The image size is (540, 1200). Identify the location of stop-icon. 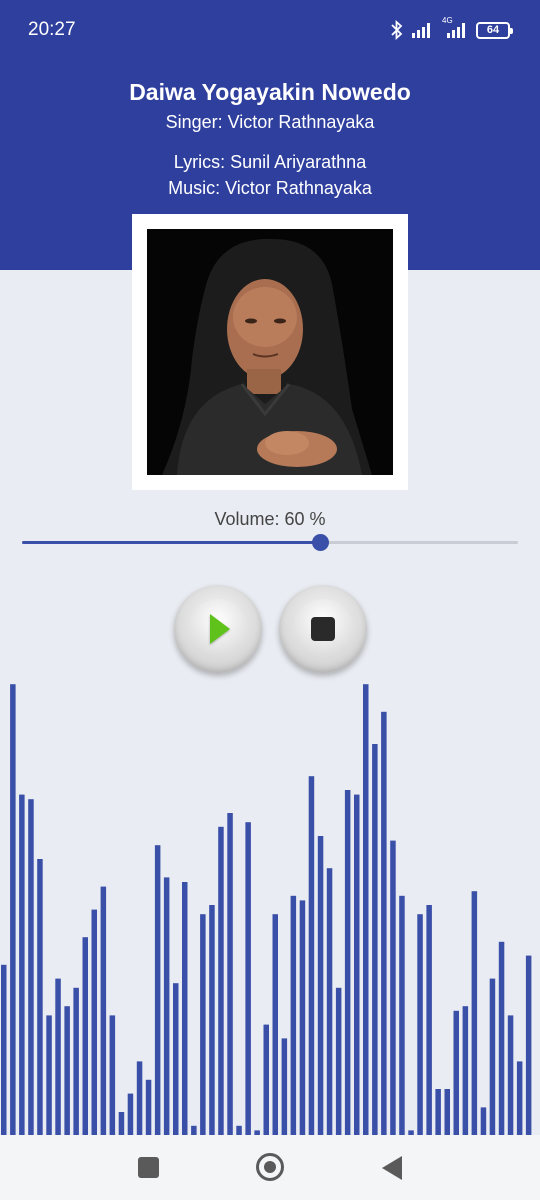
(323, 629).